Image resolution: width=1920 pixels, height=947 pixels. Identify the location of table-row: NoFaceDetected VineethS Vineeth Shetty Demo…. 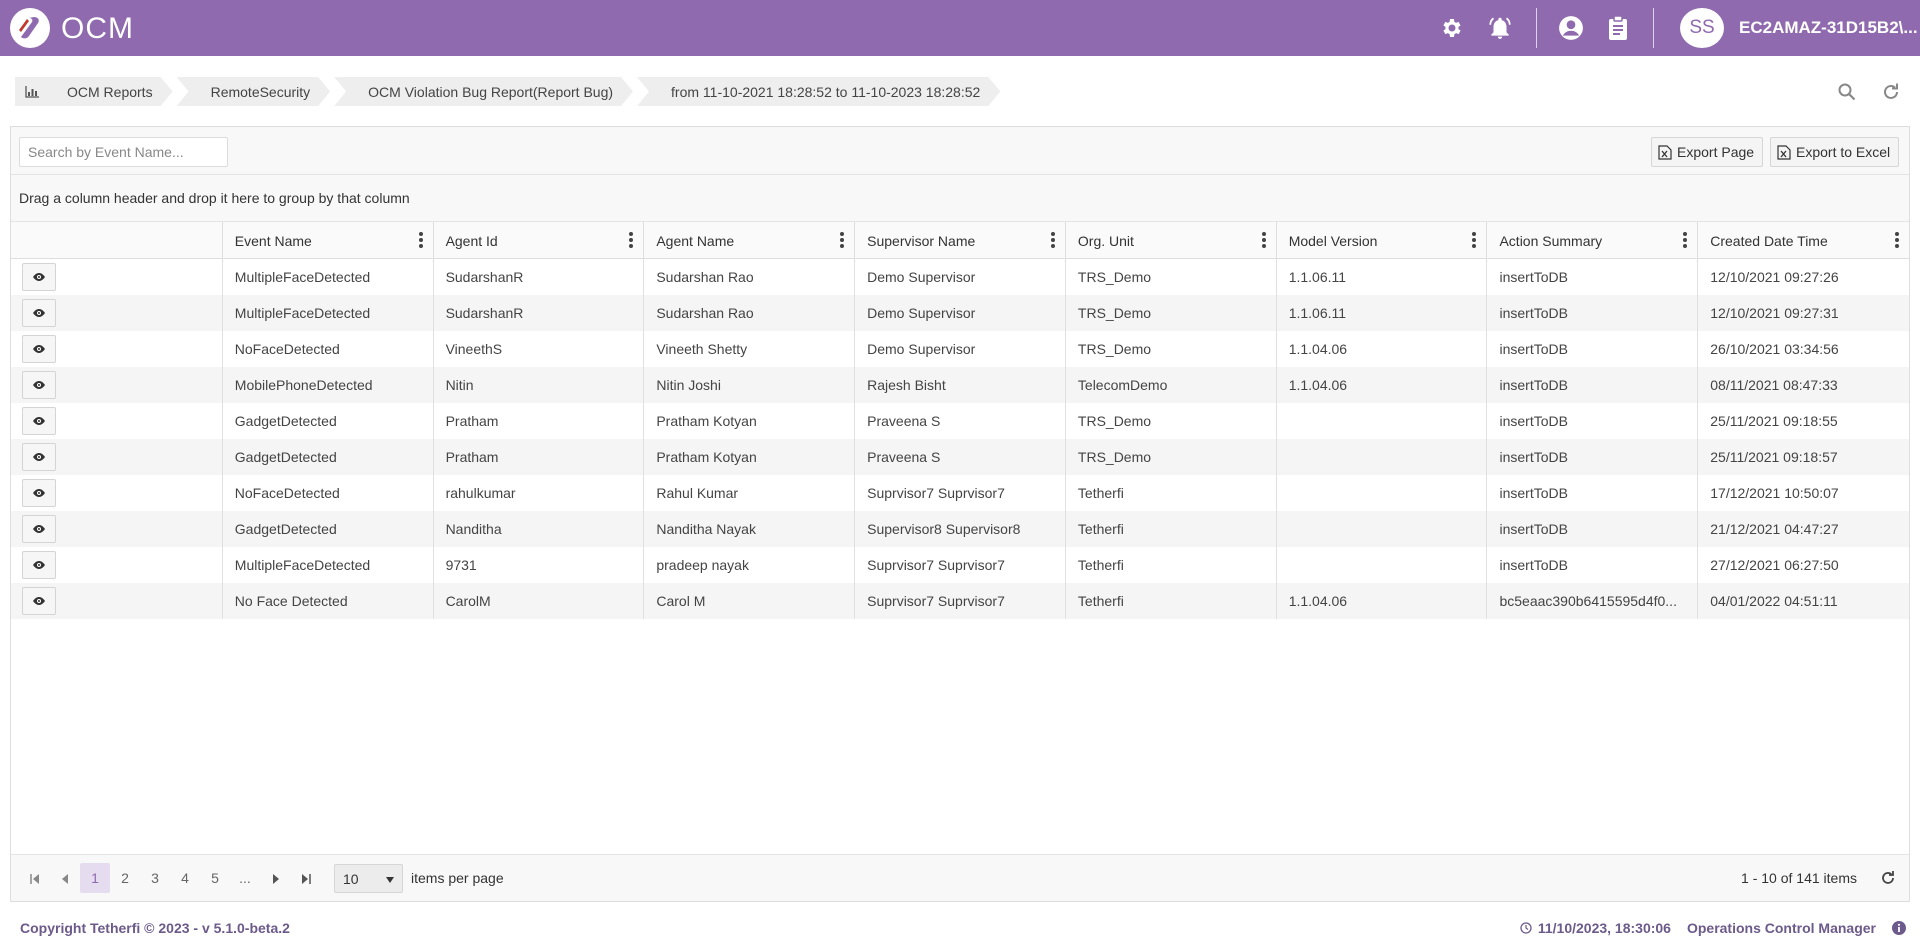
(960, 349).